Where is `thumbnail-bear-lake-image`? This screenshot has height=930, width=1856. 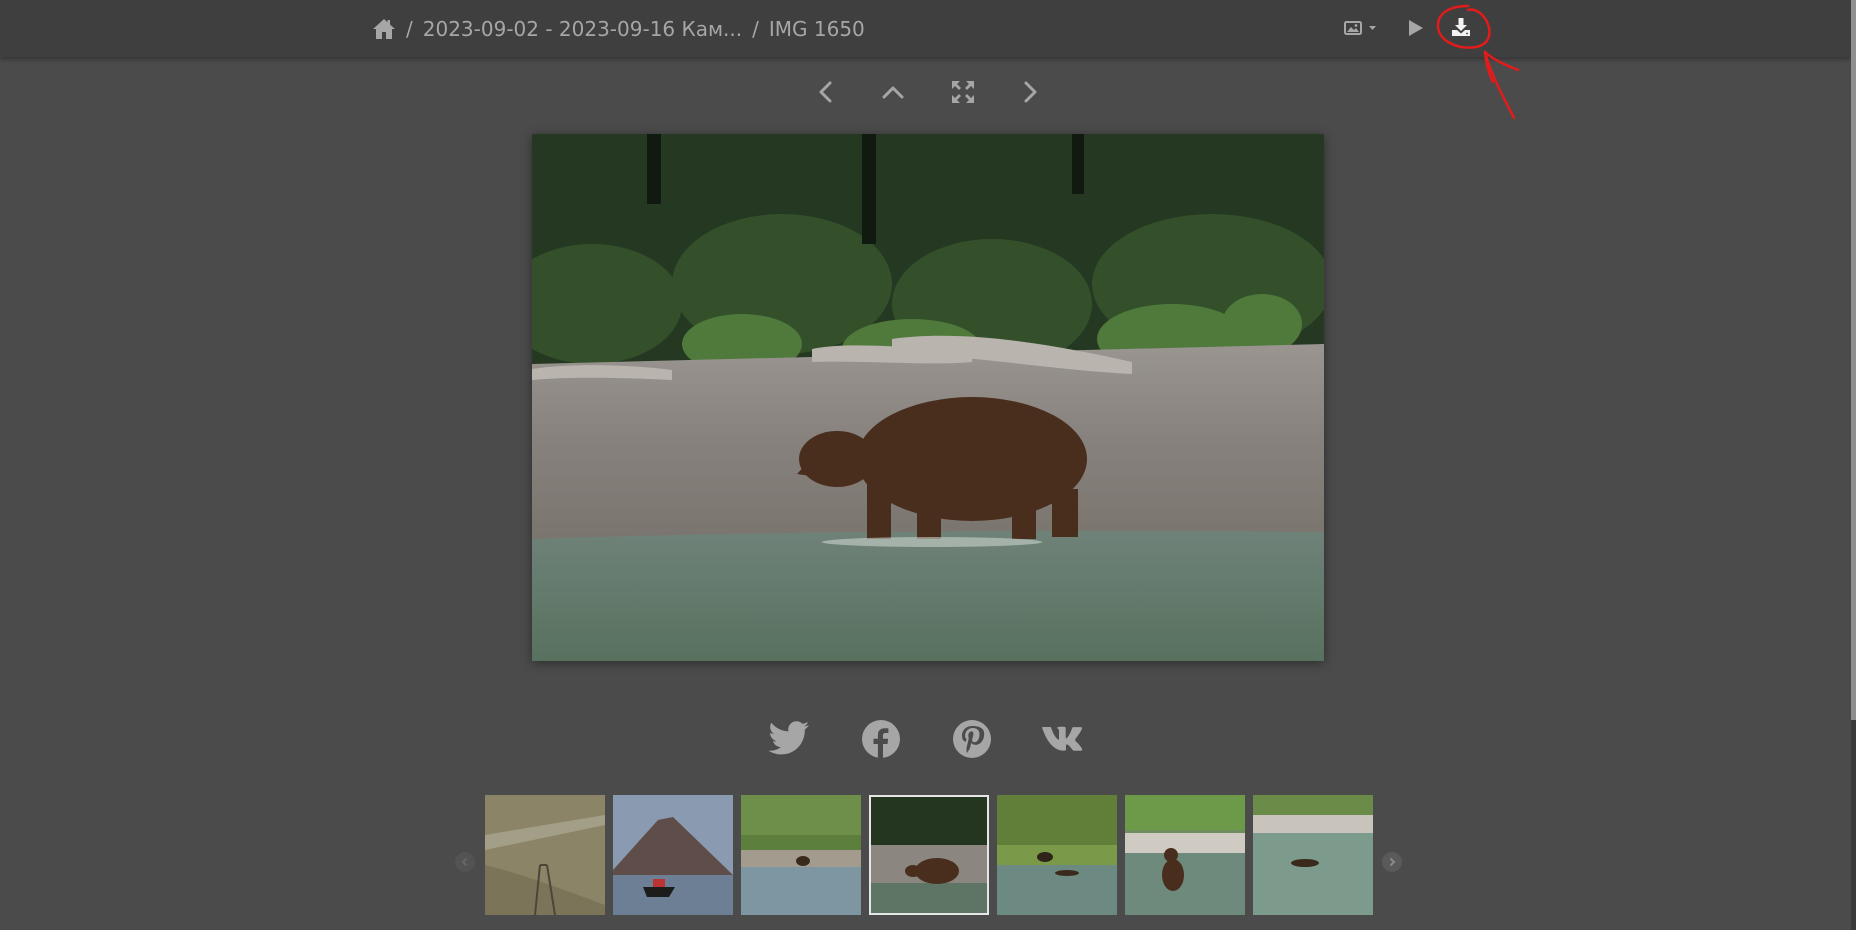
thumbnail-bear-lake-image is located at coordinates (1313, 855).